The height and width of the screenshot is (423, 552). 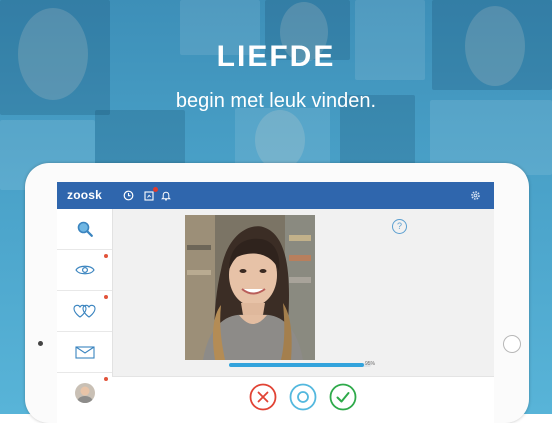 What do you see at coordinates (512, 344) in the screenshot?
I see `tablet-home-button` at bounding box center [512, 344].